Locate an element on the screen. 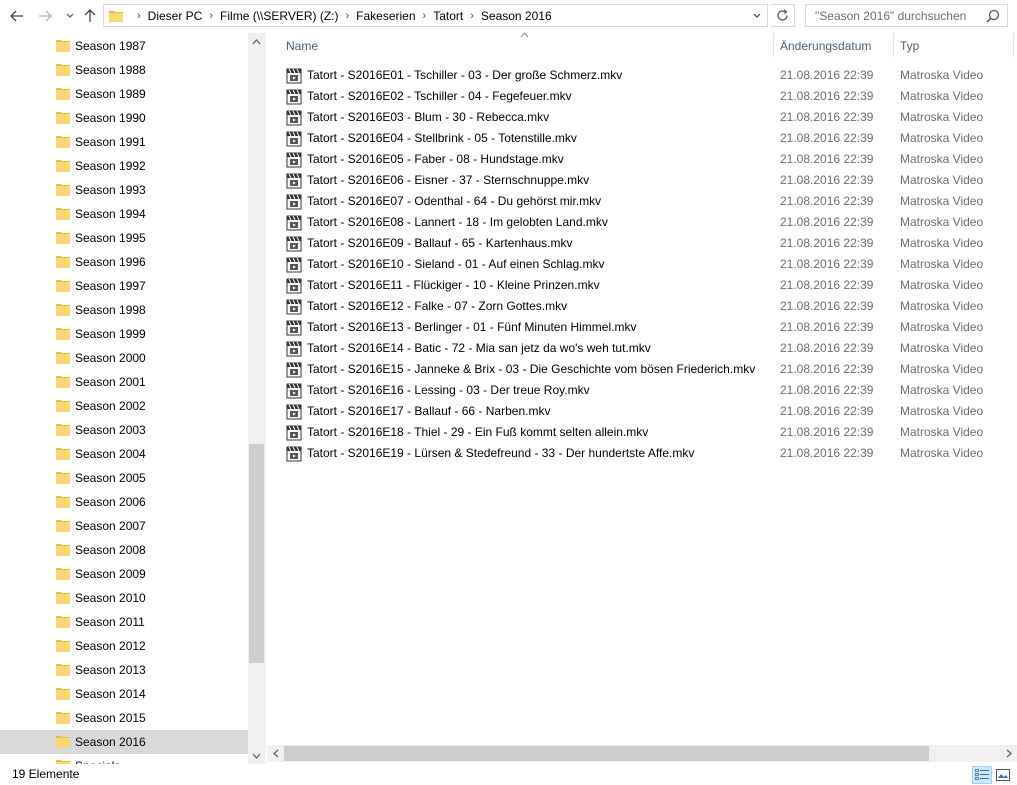  search-box is located at coordinates (906, 15).